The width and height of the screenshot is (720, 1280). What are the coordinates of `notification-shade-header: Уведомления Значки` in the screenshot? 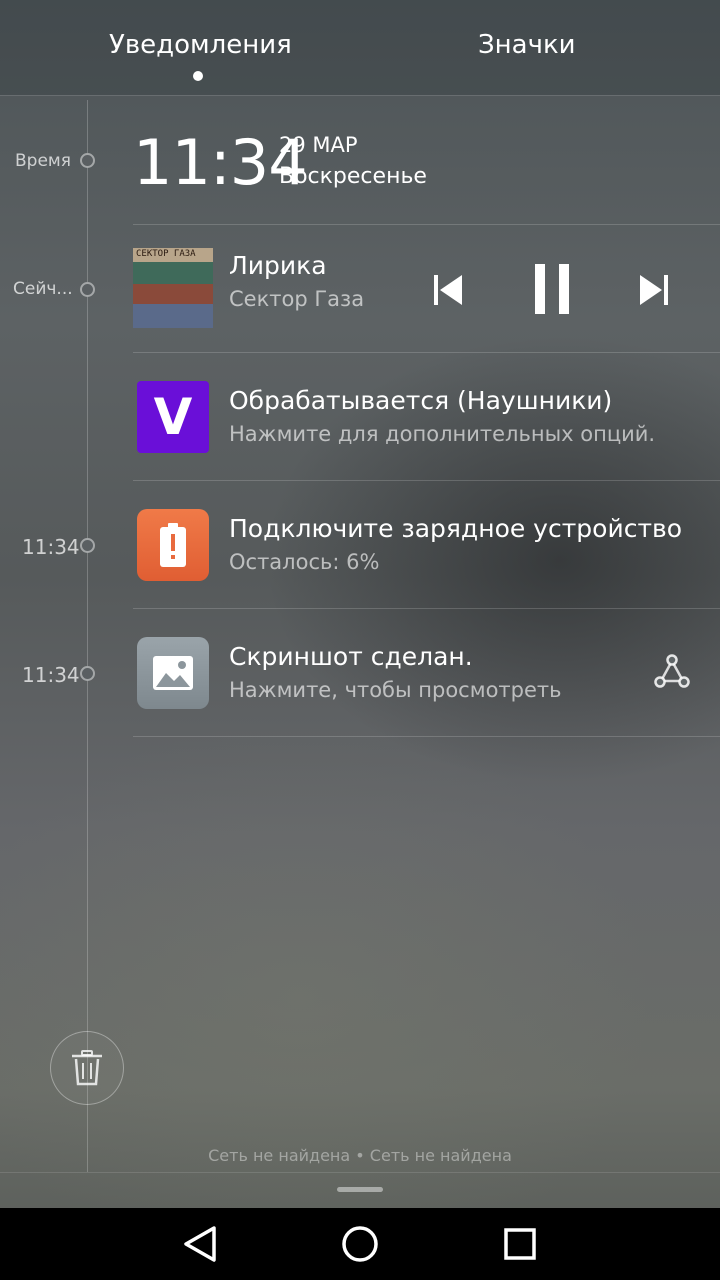 It's located at (360, 48).